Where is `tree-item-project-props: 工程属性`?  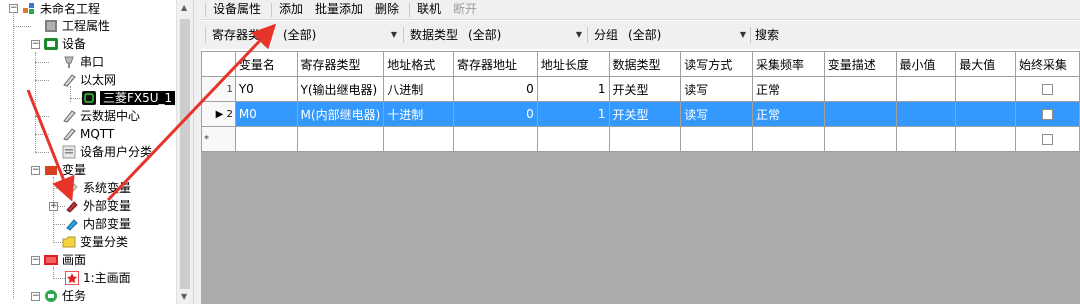 tree-item-project-props: 工程属性 is located at coordinates (77, 26).